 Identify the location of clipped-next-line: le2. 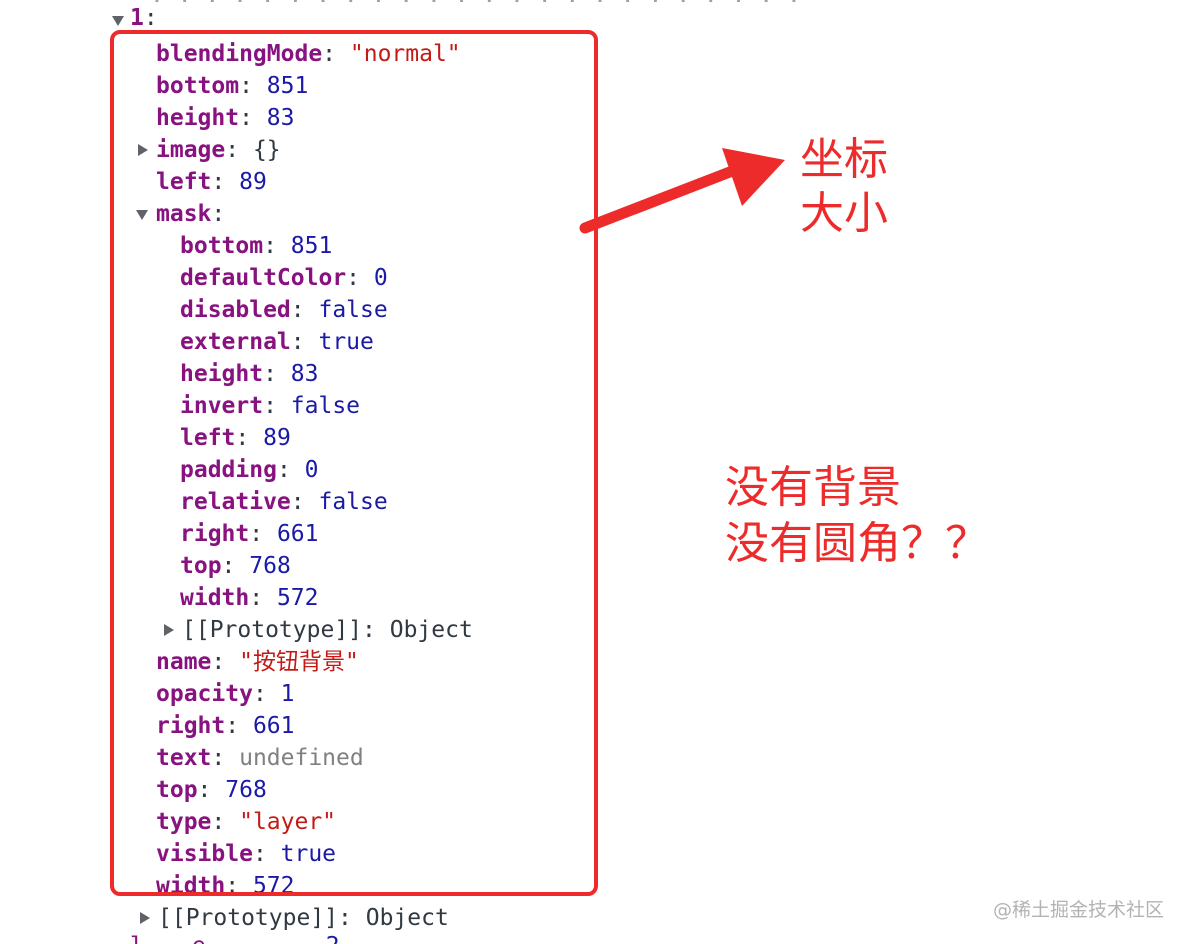
(235, 937).